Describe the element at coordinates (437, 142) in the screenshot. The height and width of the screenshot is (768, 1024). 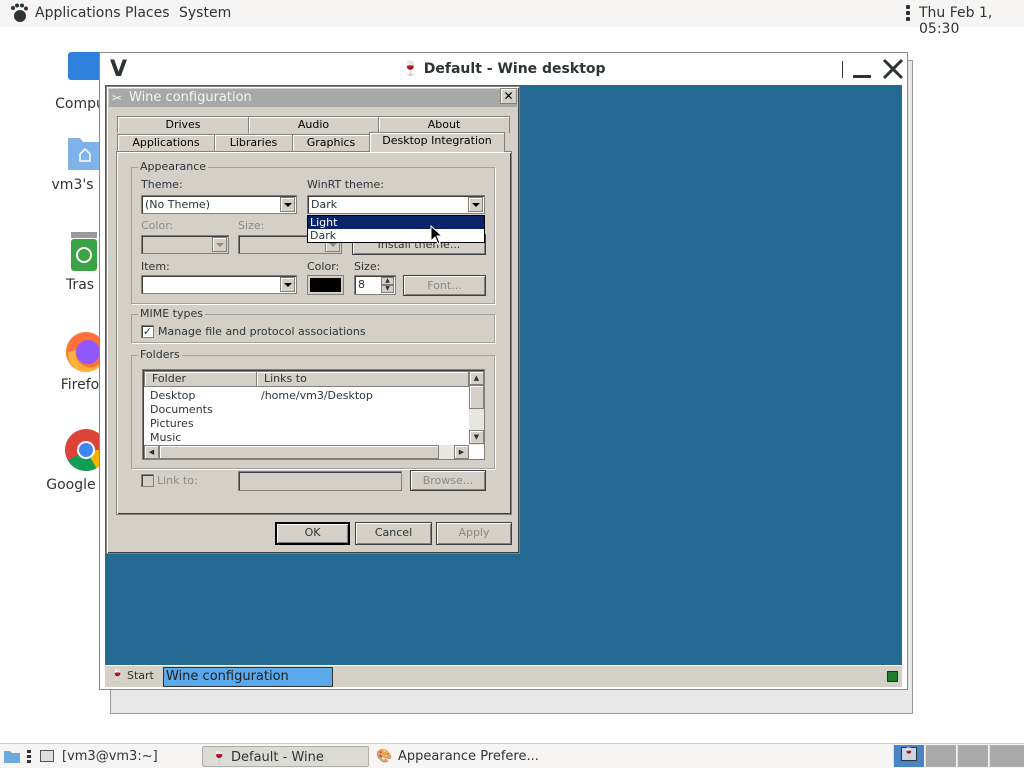
I see `tab-desktop-integration: Desktop Integration` at that location.